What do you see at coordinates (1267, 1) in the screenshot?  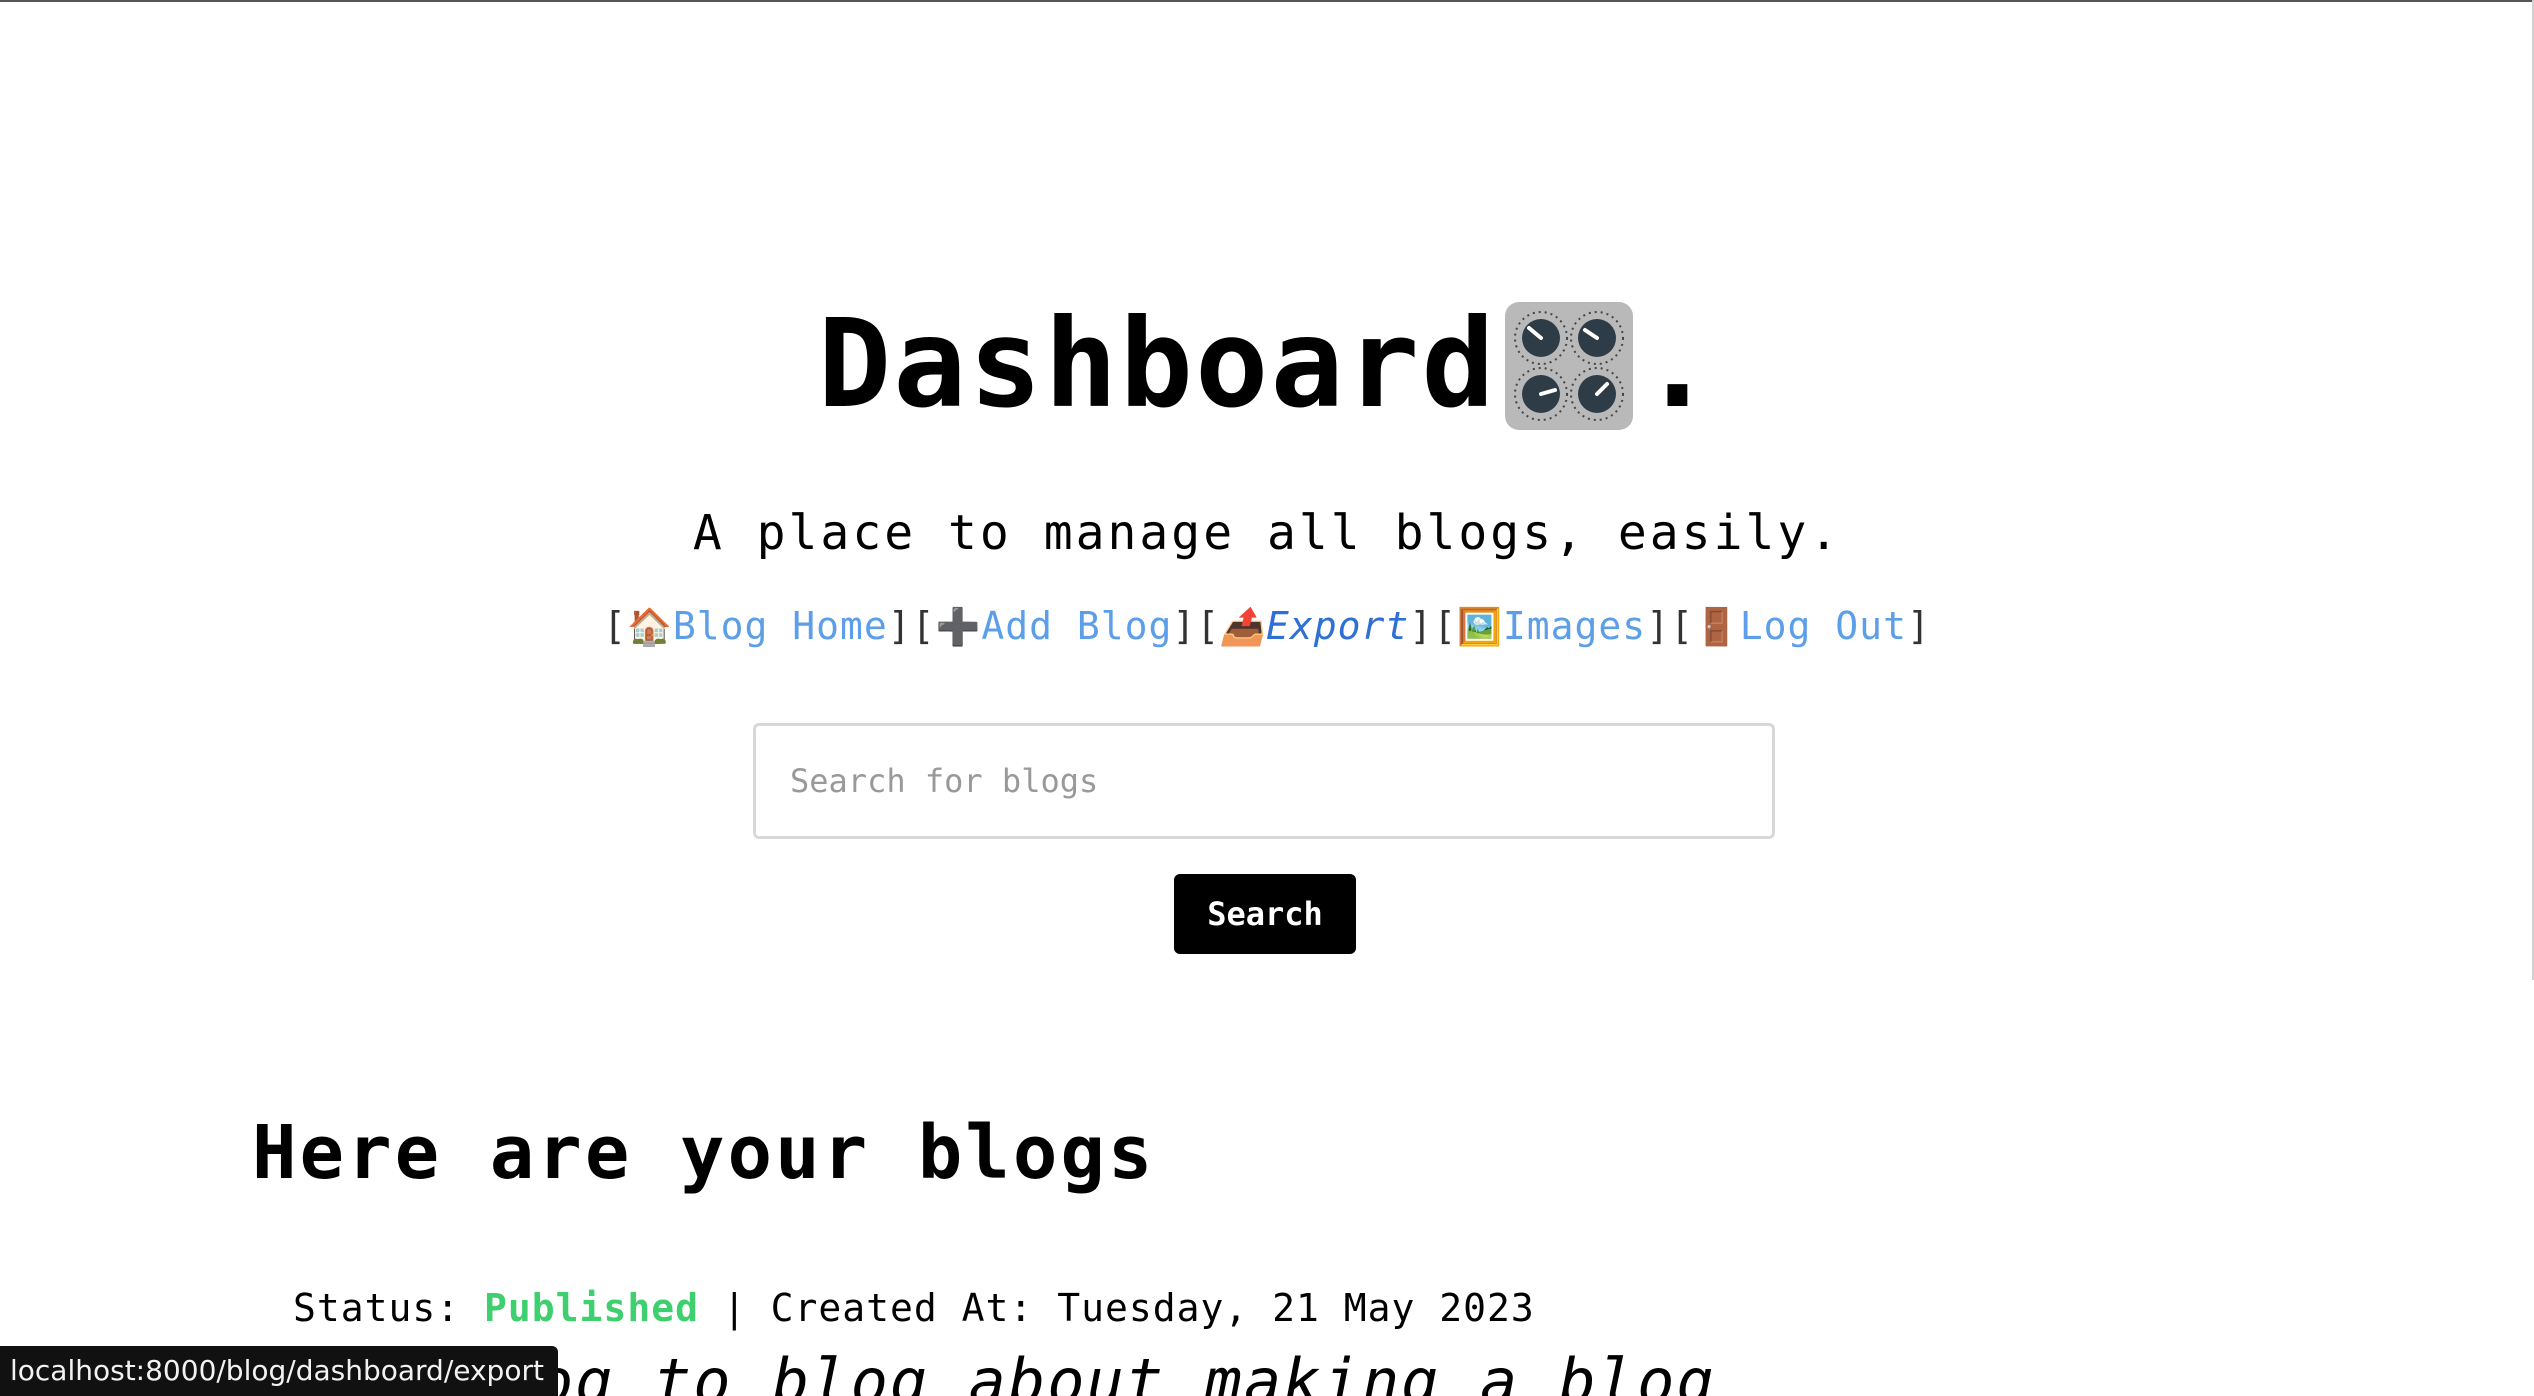 I see `top-divider` at bounding box center [1267, 1].